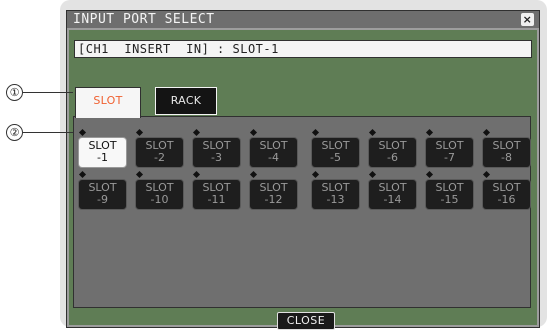 The image size is (547, 330). Describe the element at coordinates (306, 321) in the screenshot. I see `close-button: CLOSE` at that location.